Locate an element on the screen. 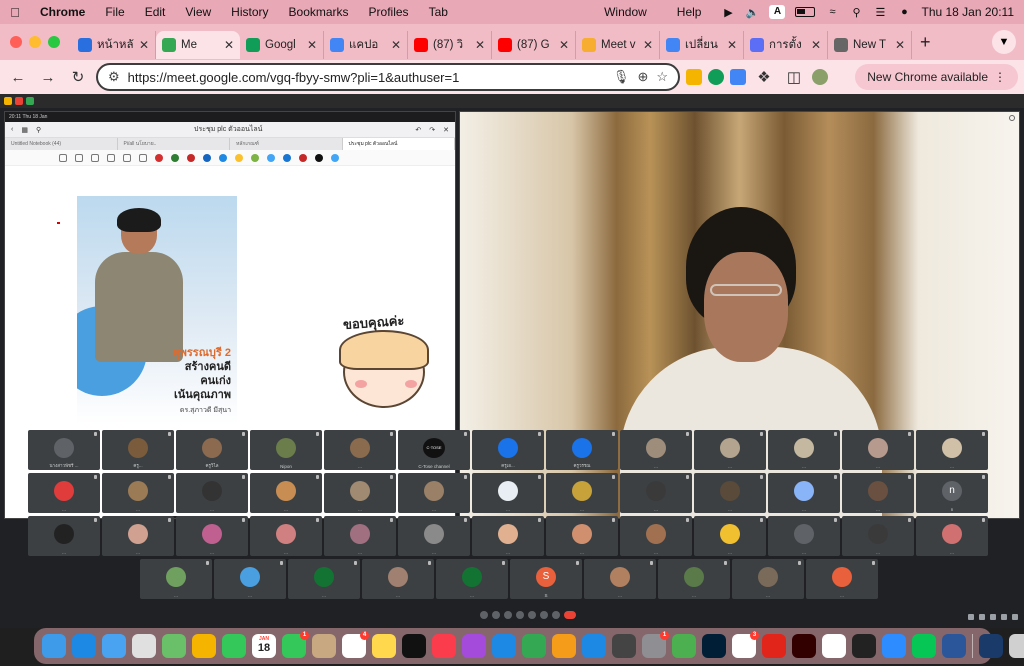 The width and height of the screenshot is (1024, 666). bookmark-star-icon: ☆ is located at coordinates (662, 77).